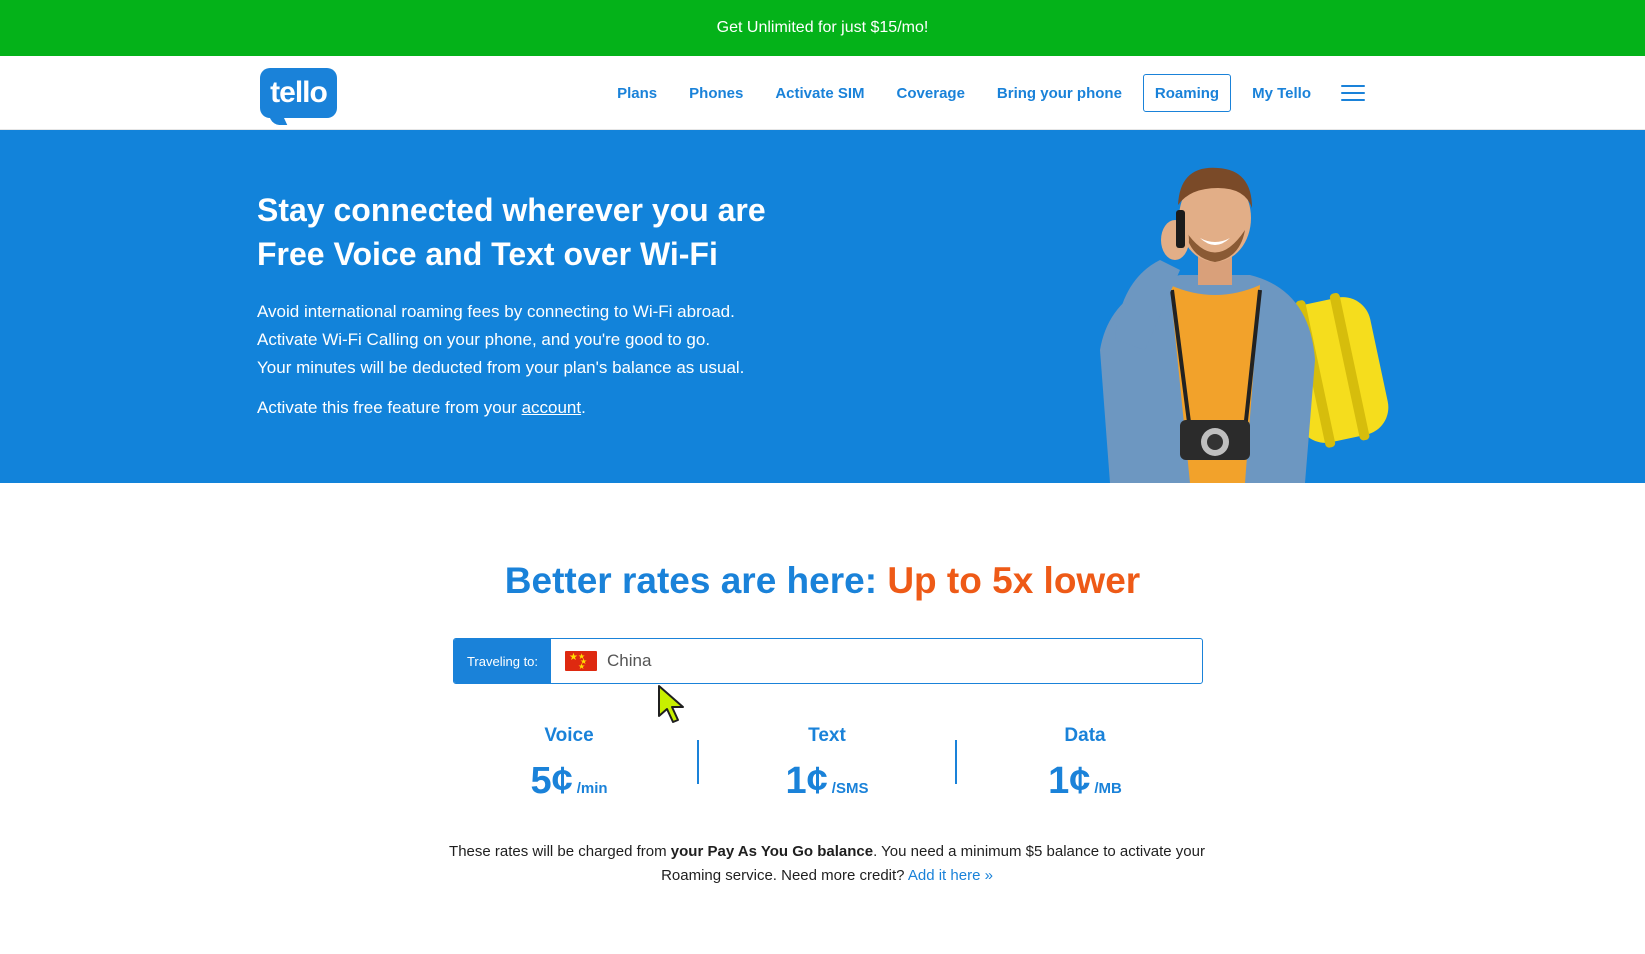  Describe the element at coordinates (592, 788) in the screenshot. I see `voice-unit: /min` at that location.